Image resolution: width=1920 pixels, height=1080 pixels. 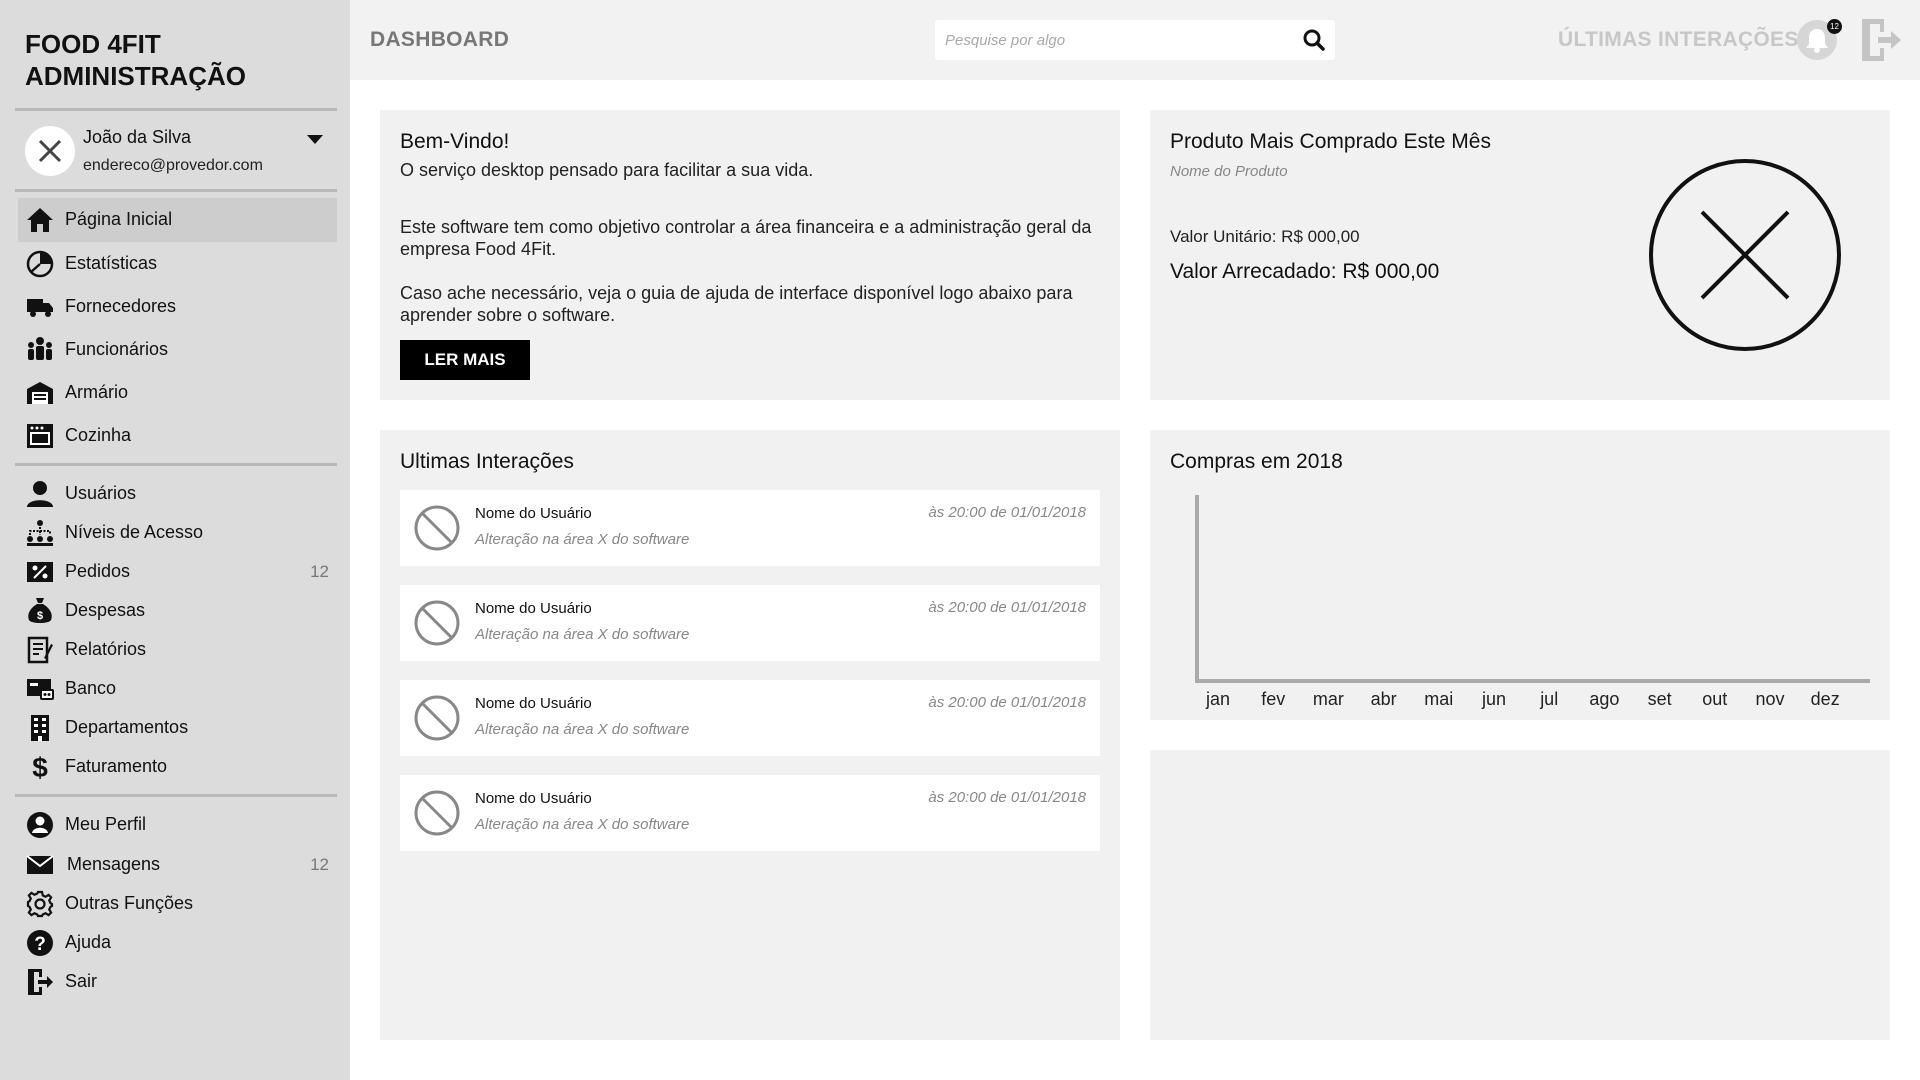 What do you see at coordinates (40, 689) in the screenshot?
I see `card-icon` at bounding box center [40, 689].